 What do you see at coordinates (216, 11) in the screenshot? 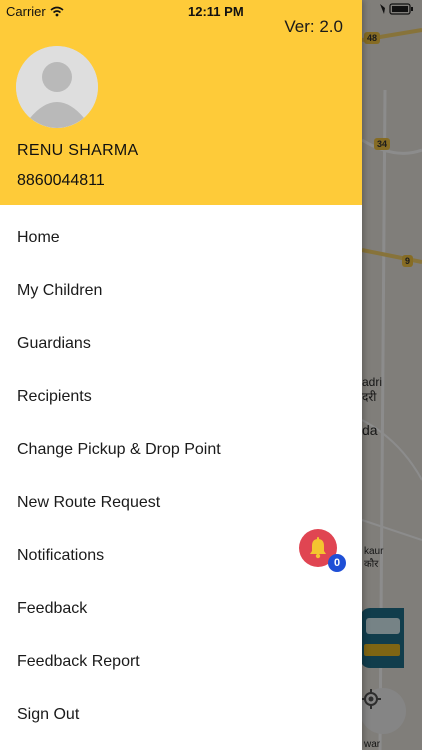
I see `status-time: 12:11 PM` at bounding box center [216, 11].